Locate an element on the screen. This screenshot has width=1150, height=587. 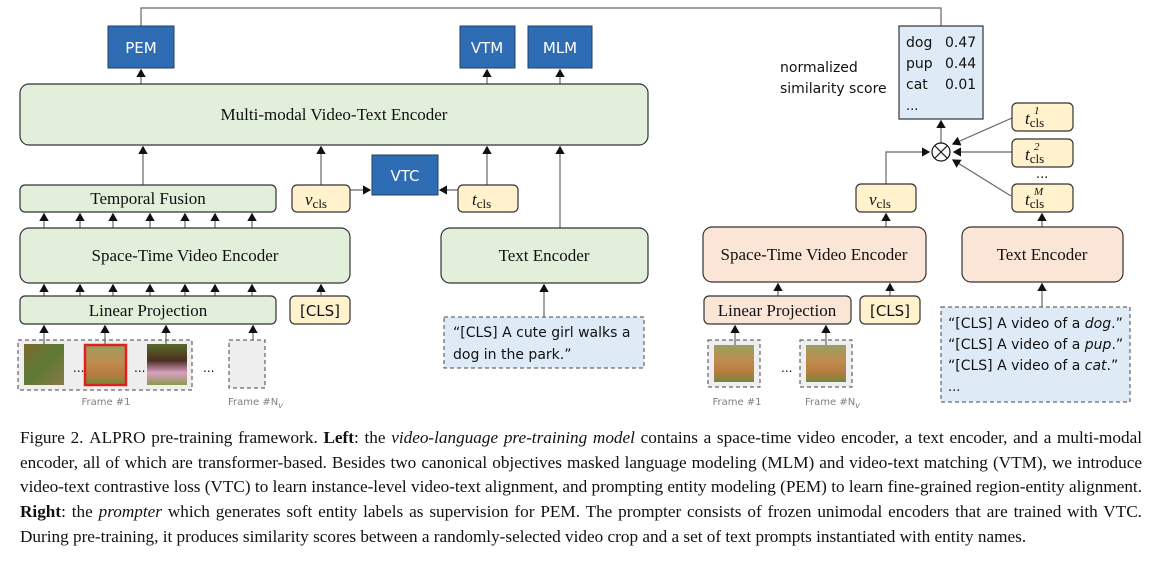
t-cls-token-1: tcls1 is located at coordinates (1042, 117).